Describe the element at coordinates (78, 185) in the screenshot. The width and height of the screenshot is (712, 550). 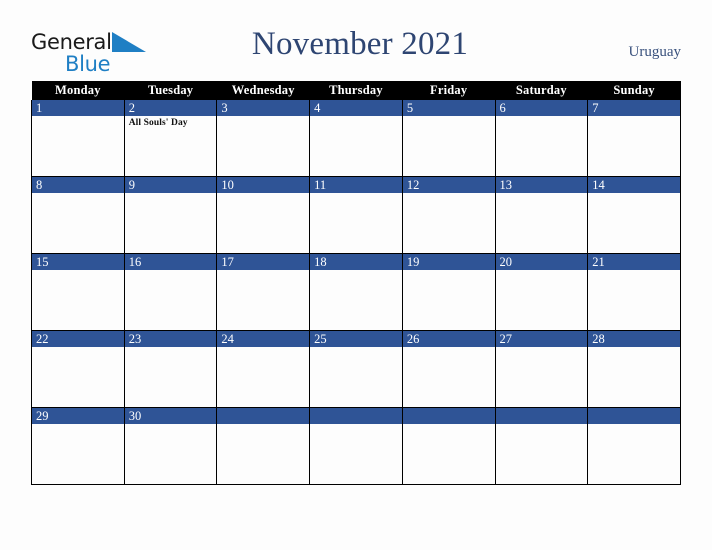
I see `day-number: 8` at that location.